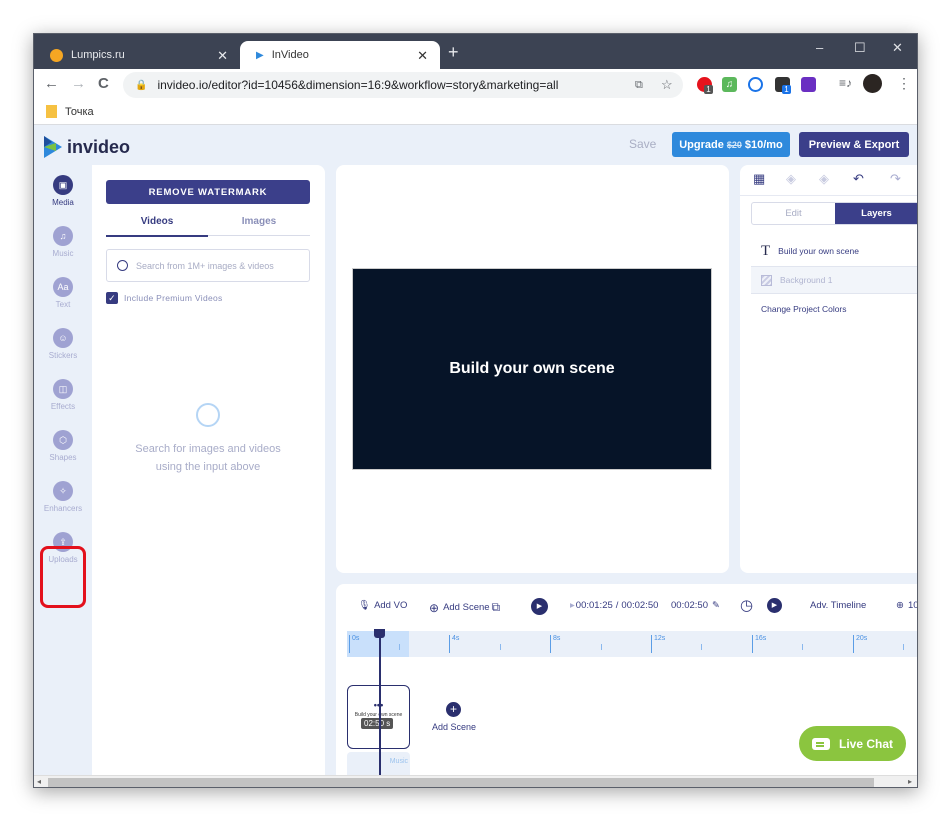  Describe the element at coordinates (658, 644) in the screenshot. I see `ruler-tick: 12s` at that location.